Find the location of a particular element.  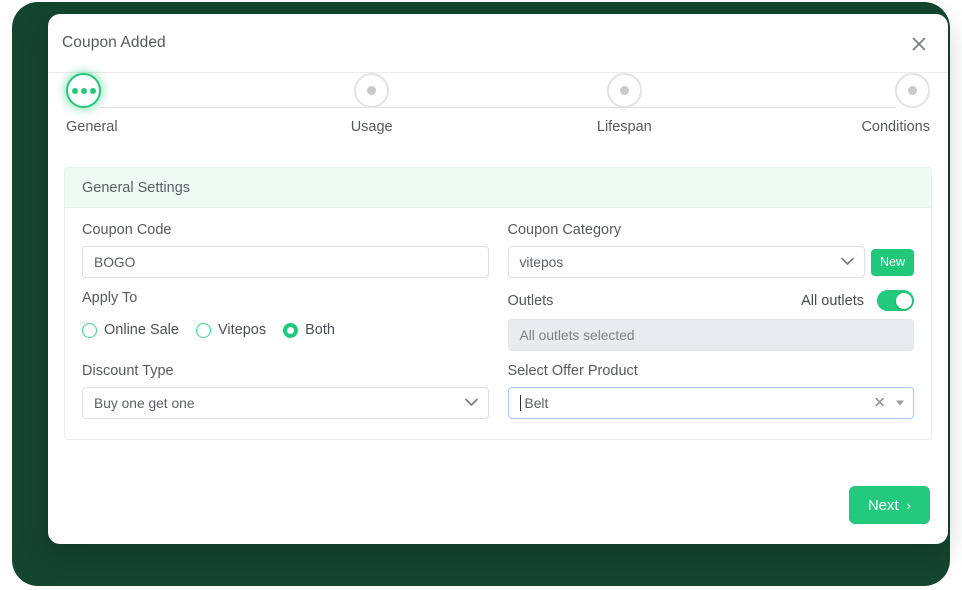

radio-selected-icon is located at coordinates (291, 330).